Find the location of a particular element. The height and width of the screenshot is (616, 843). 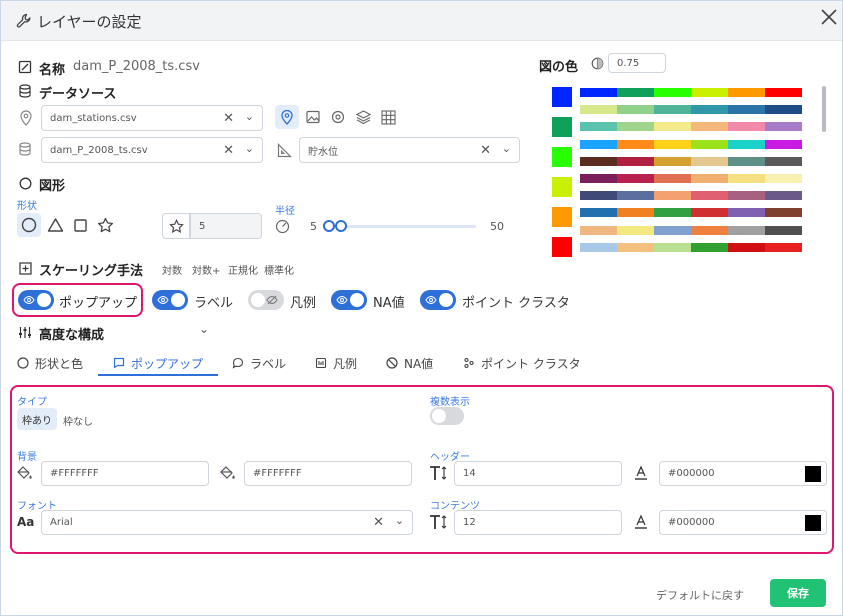

header-color-swatch is located at coordinates (813, 474).